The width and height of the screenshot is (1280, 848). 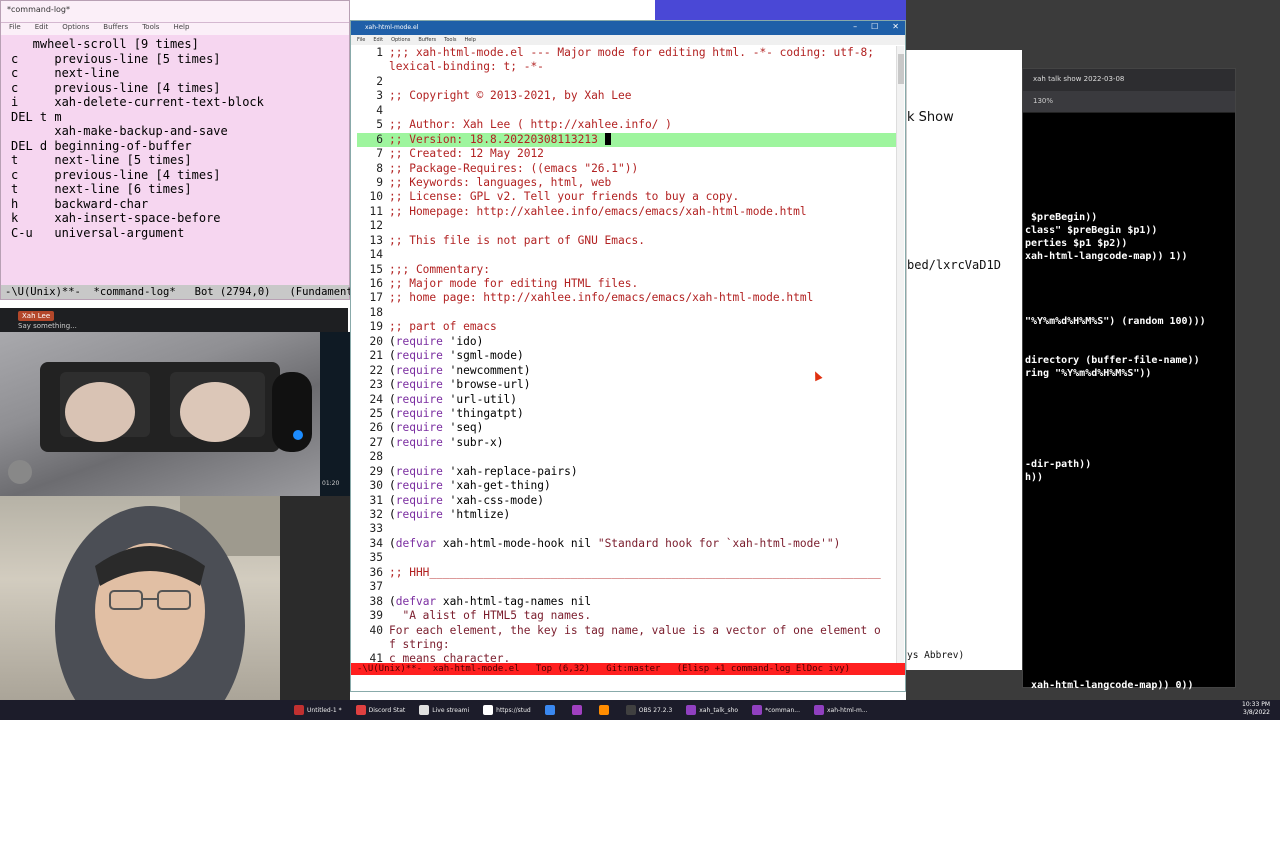 What do you see at coordinates (379, 52) in the screenshot?
I see `line-number: 1` at bounding box center [379, 52].